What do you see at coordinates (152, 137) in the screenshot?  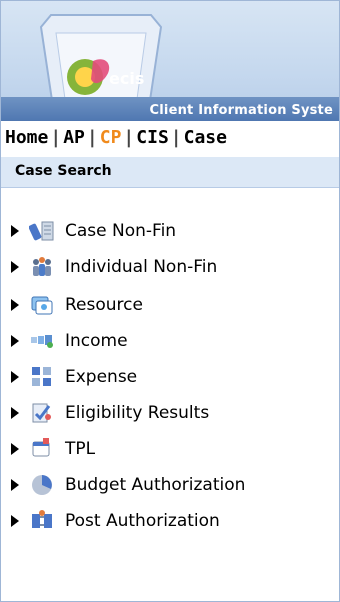 I see `nav-cis: CIS` at bounding box center [152, 137].